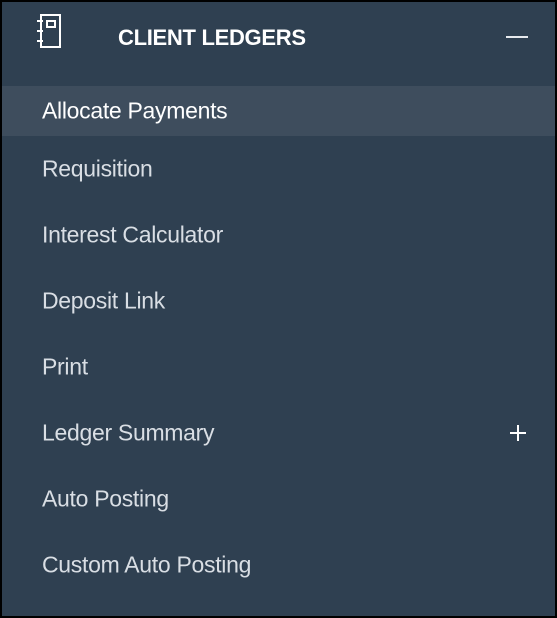 Image resolution: width=557 pixels, height=618 pixels. What do you see at coordinates (278, 565) in the screenshot?
I see `menu-item-custom-auto-posting: Custom Auto Posting` at bounding box center [278, 565].